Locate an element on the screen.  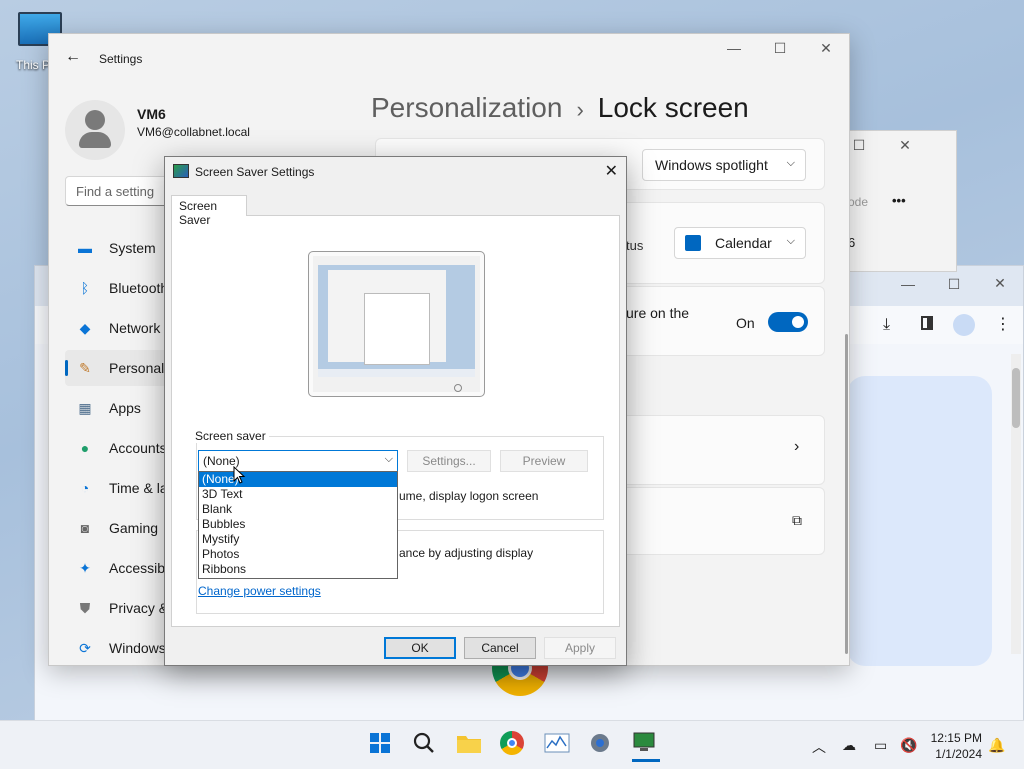
update-icon: ⟳ is located at coordinates (85, 648).